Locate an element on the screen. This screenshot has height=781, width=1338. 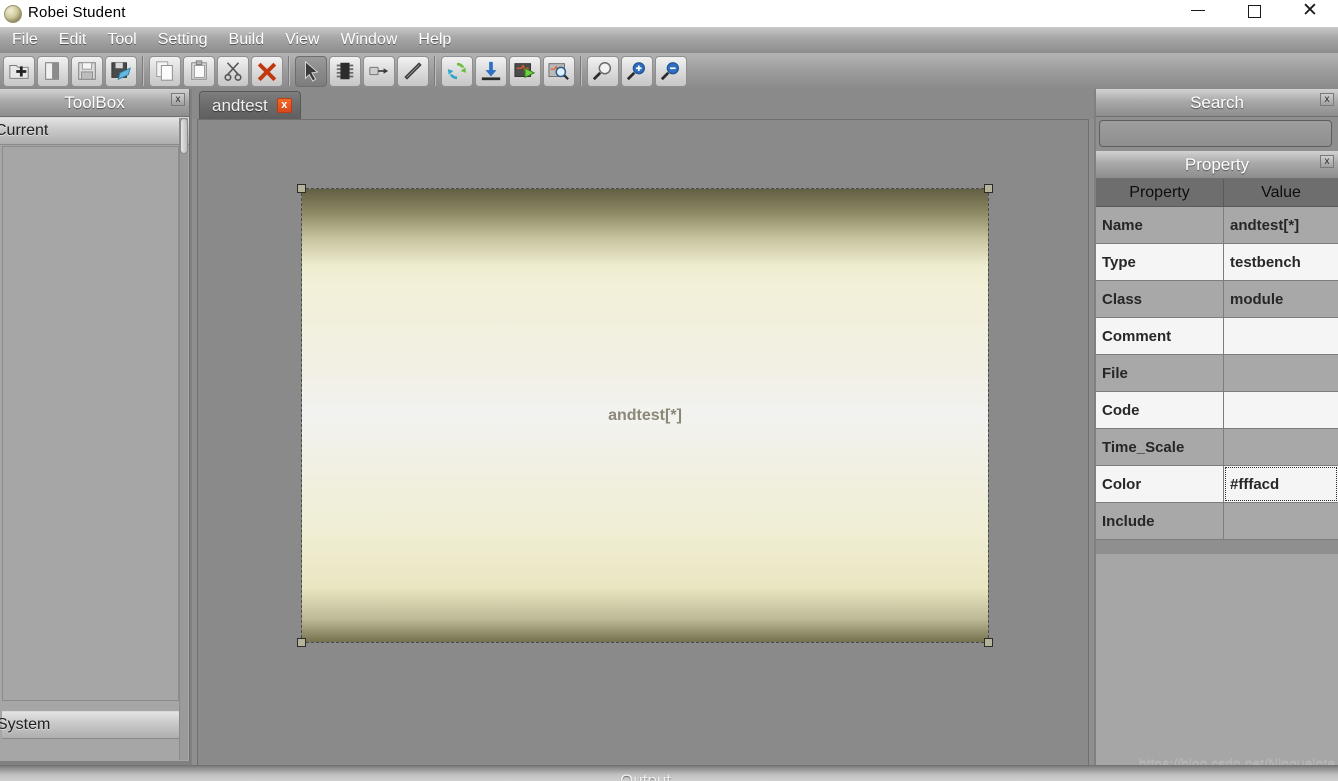
save-button is located at coordinates (87, 71).